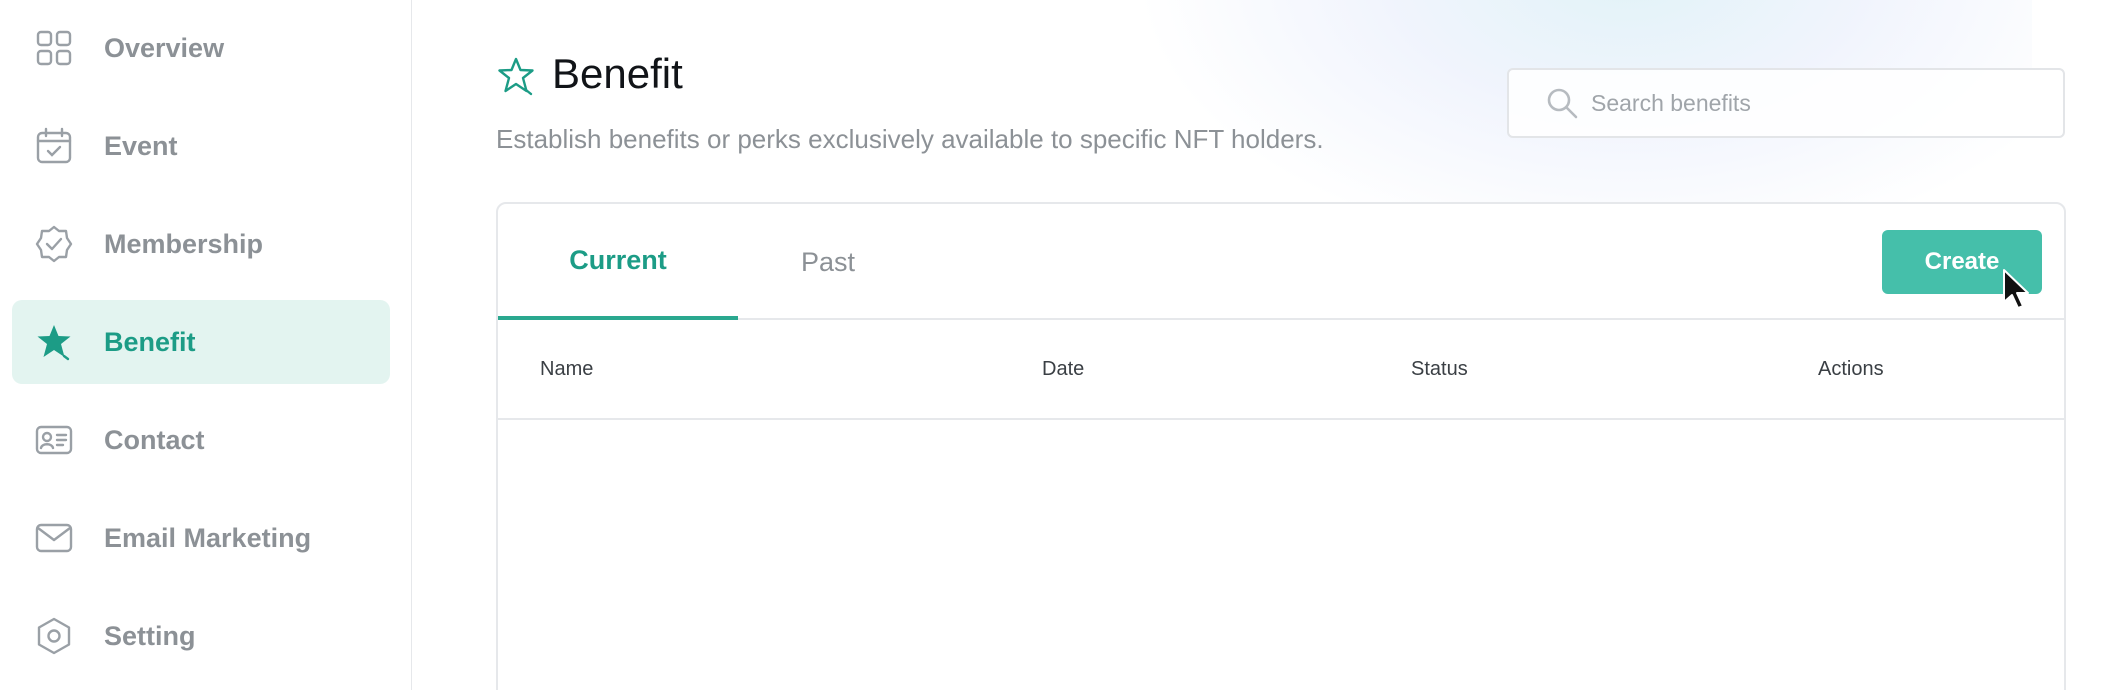  Describe the element at coordinates (150, 635) in the screenshot. I see `sidebar-item-label: Setting` at that location.